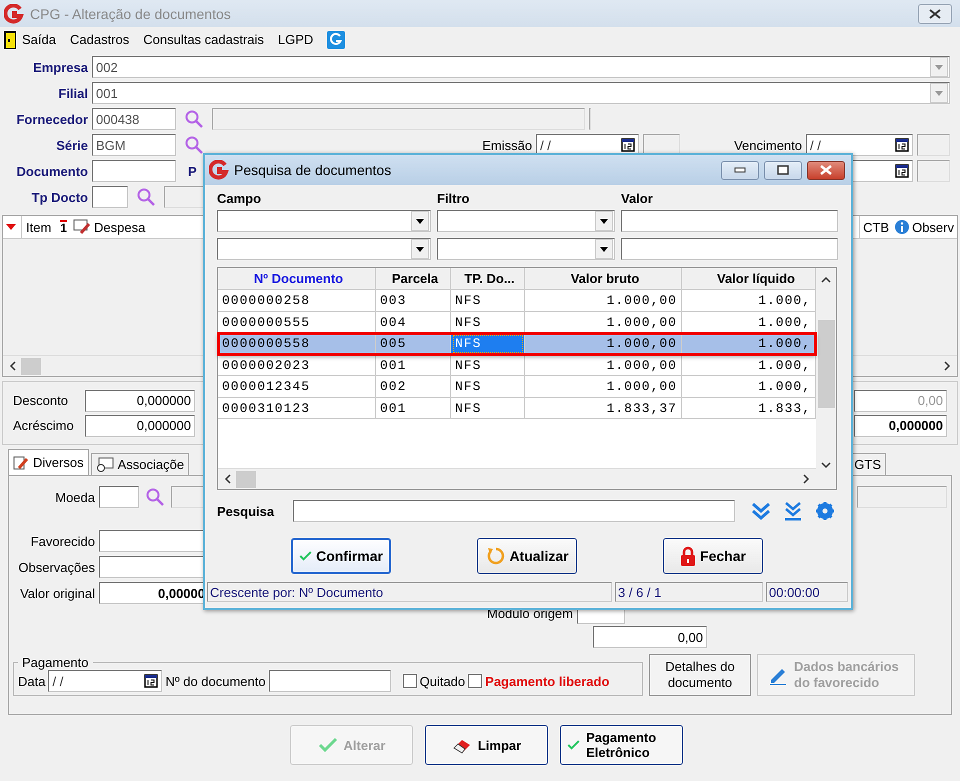 The image size is (960, 781). Describe the element at coordinates (826, 280) in the screenshot. I see `scroll-up-icon` at that location.